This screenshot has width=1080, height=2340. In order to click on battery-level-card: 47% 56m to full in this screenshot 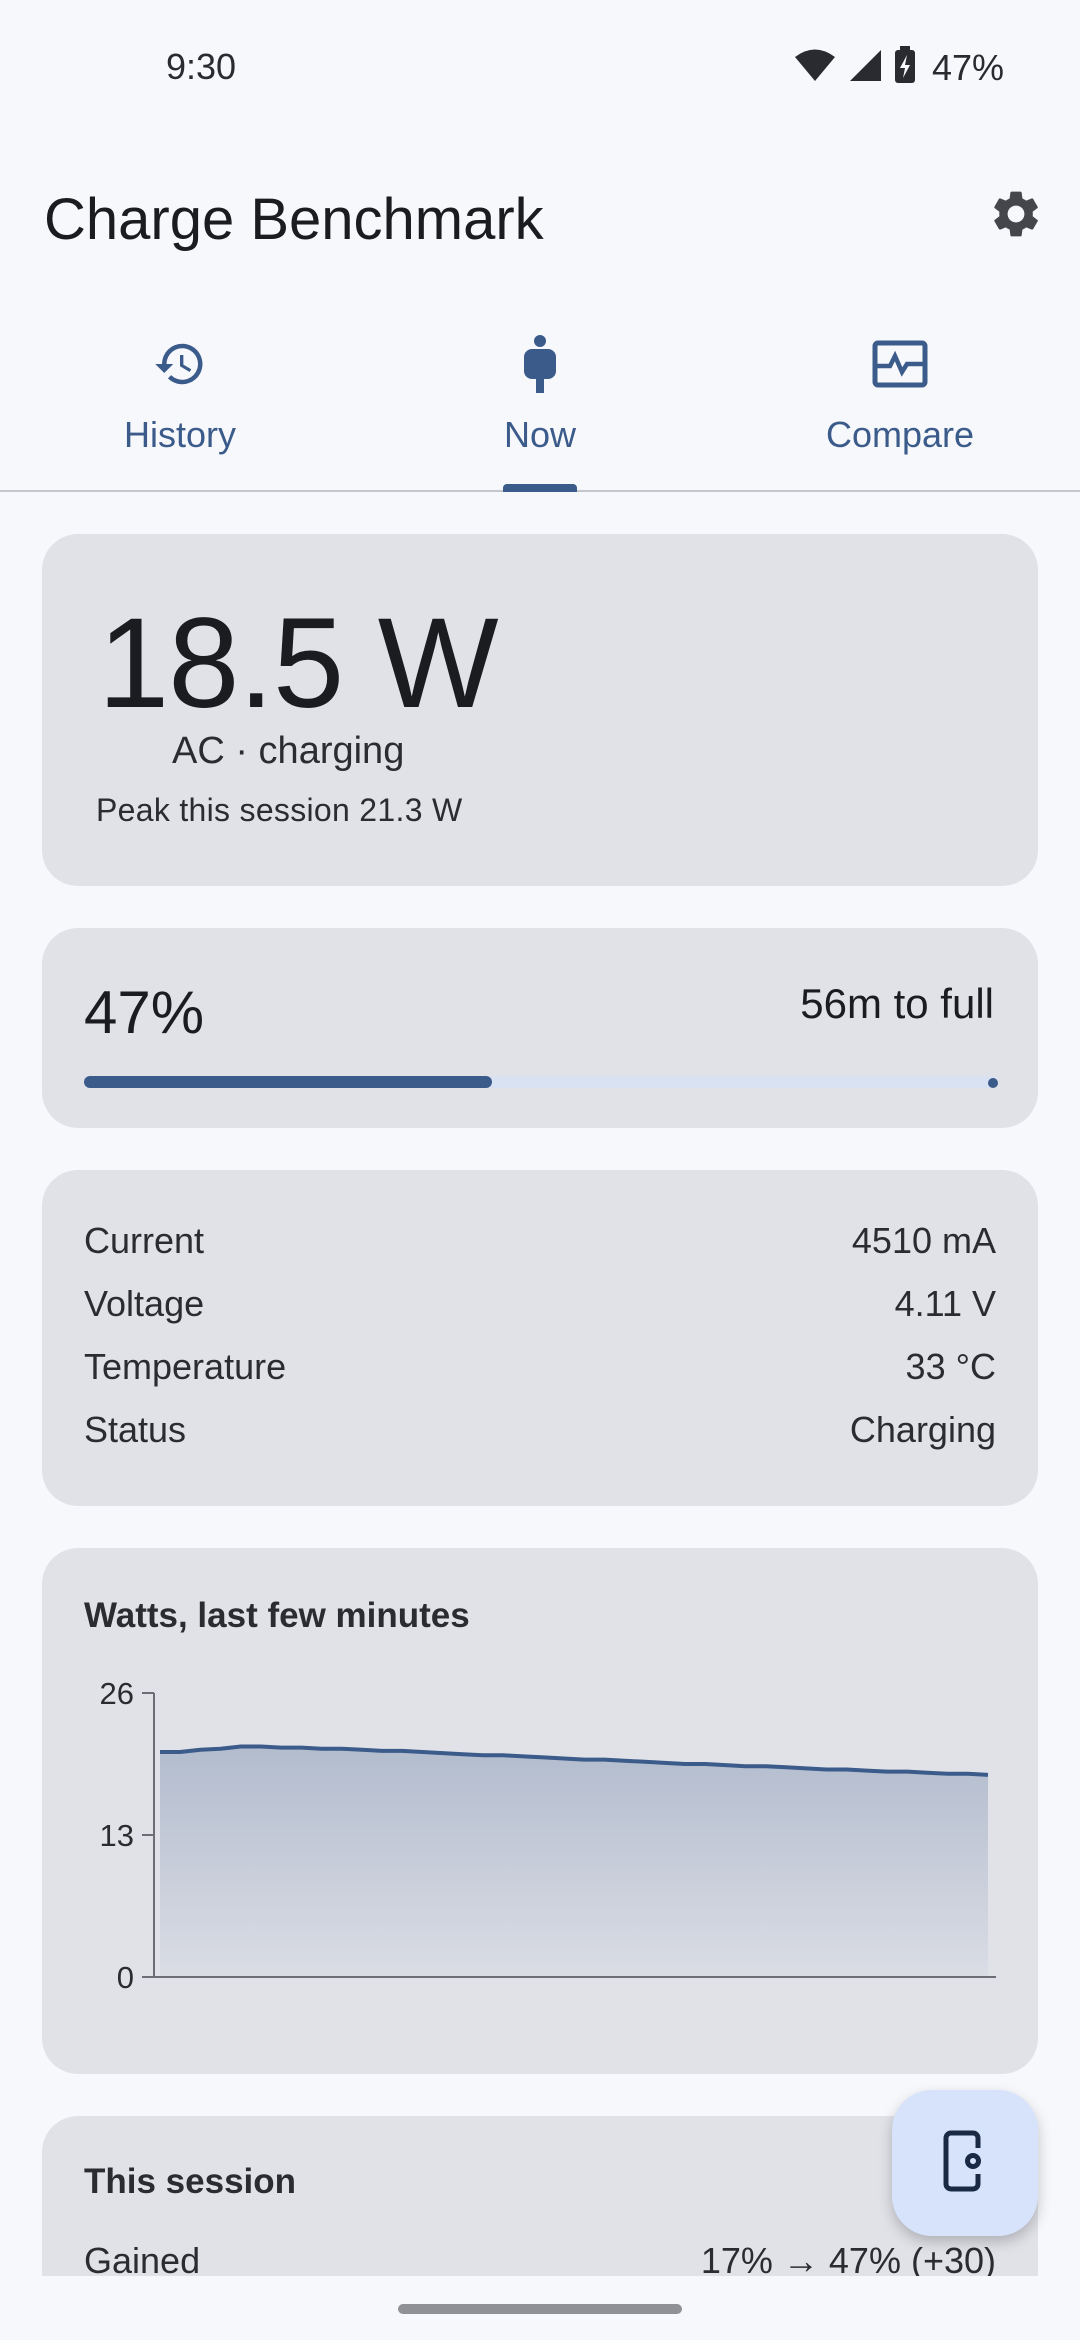, I will do `click(540, 1028)`.